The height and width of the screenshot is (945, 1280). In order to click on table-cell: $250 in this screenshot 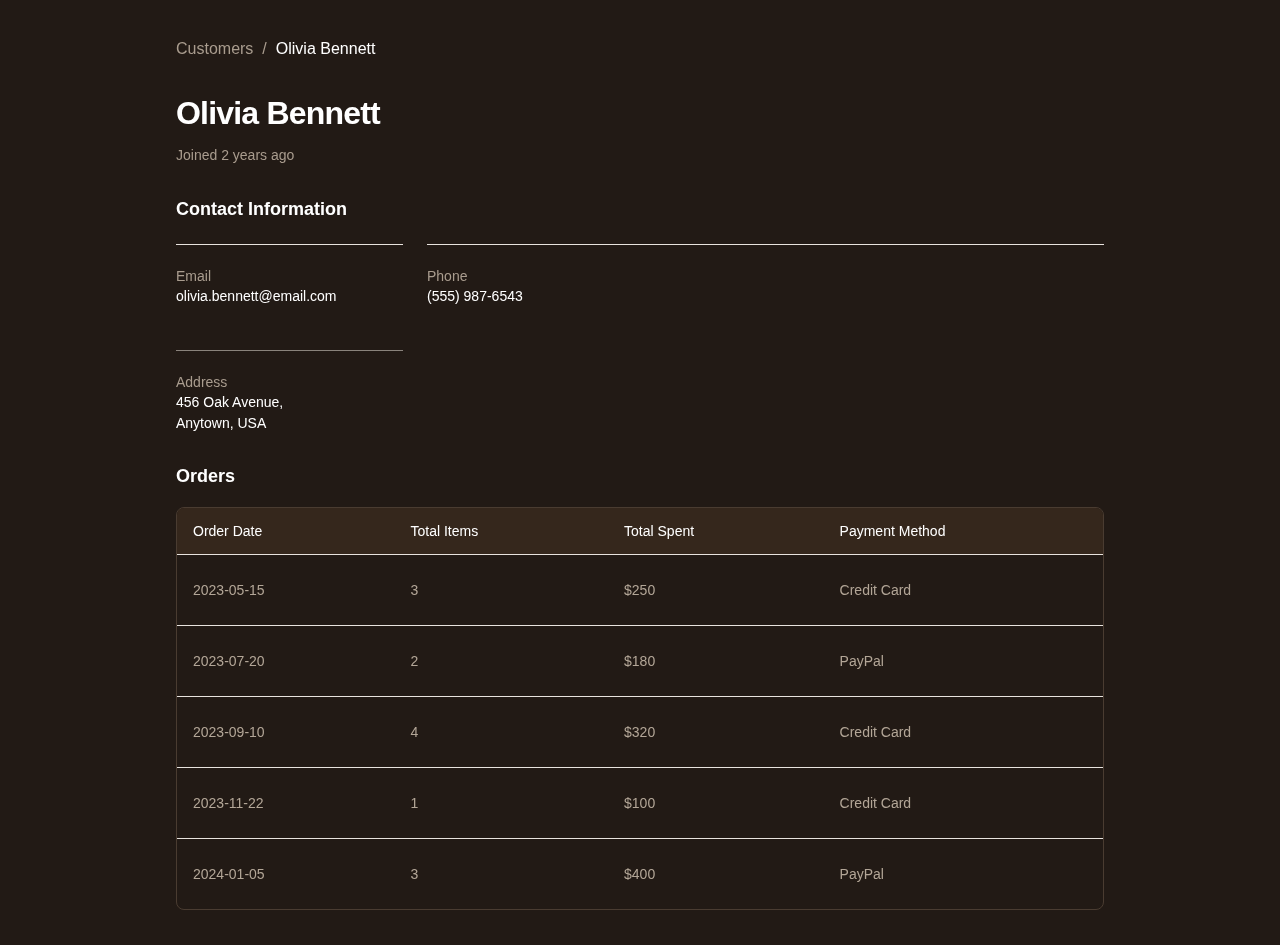, I will do `click(716, 589)`.